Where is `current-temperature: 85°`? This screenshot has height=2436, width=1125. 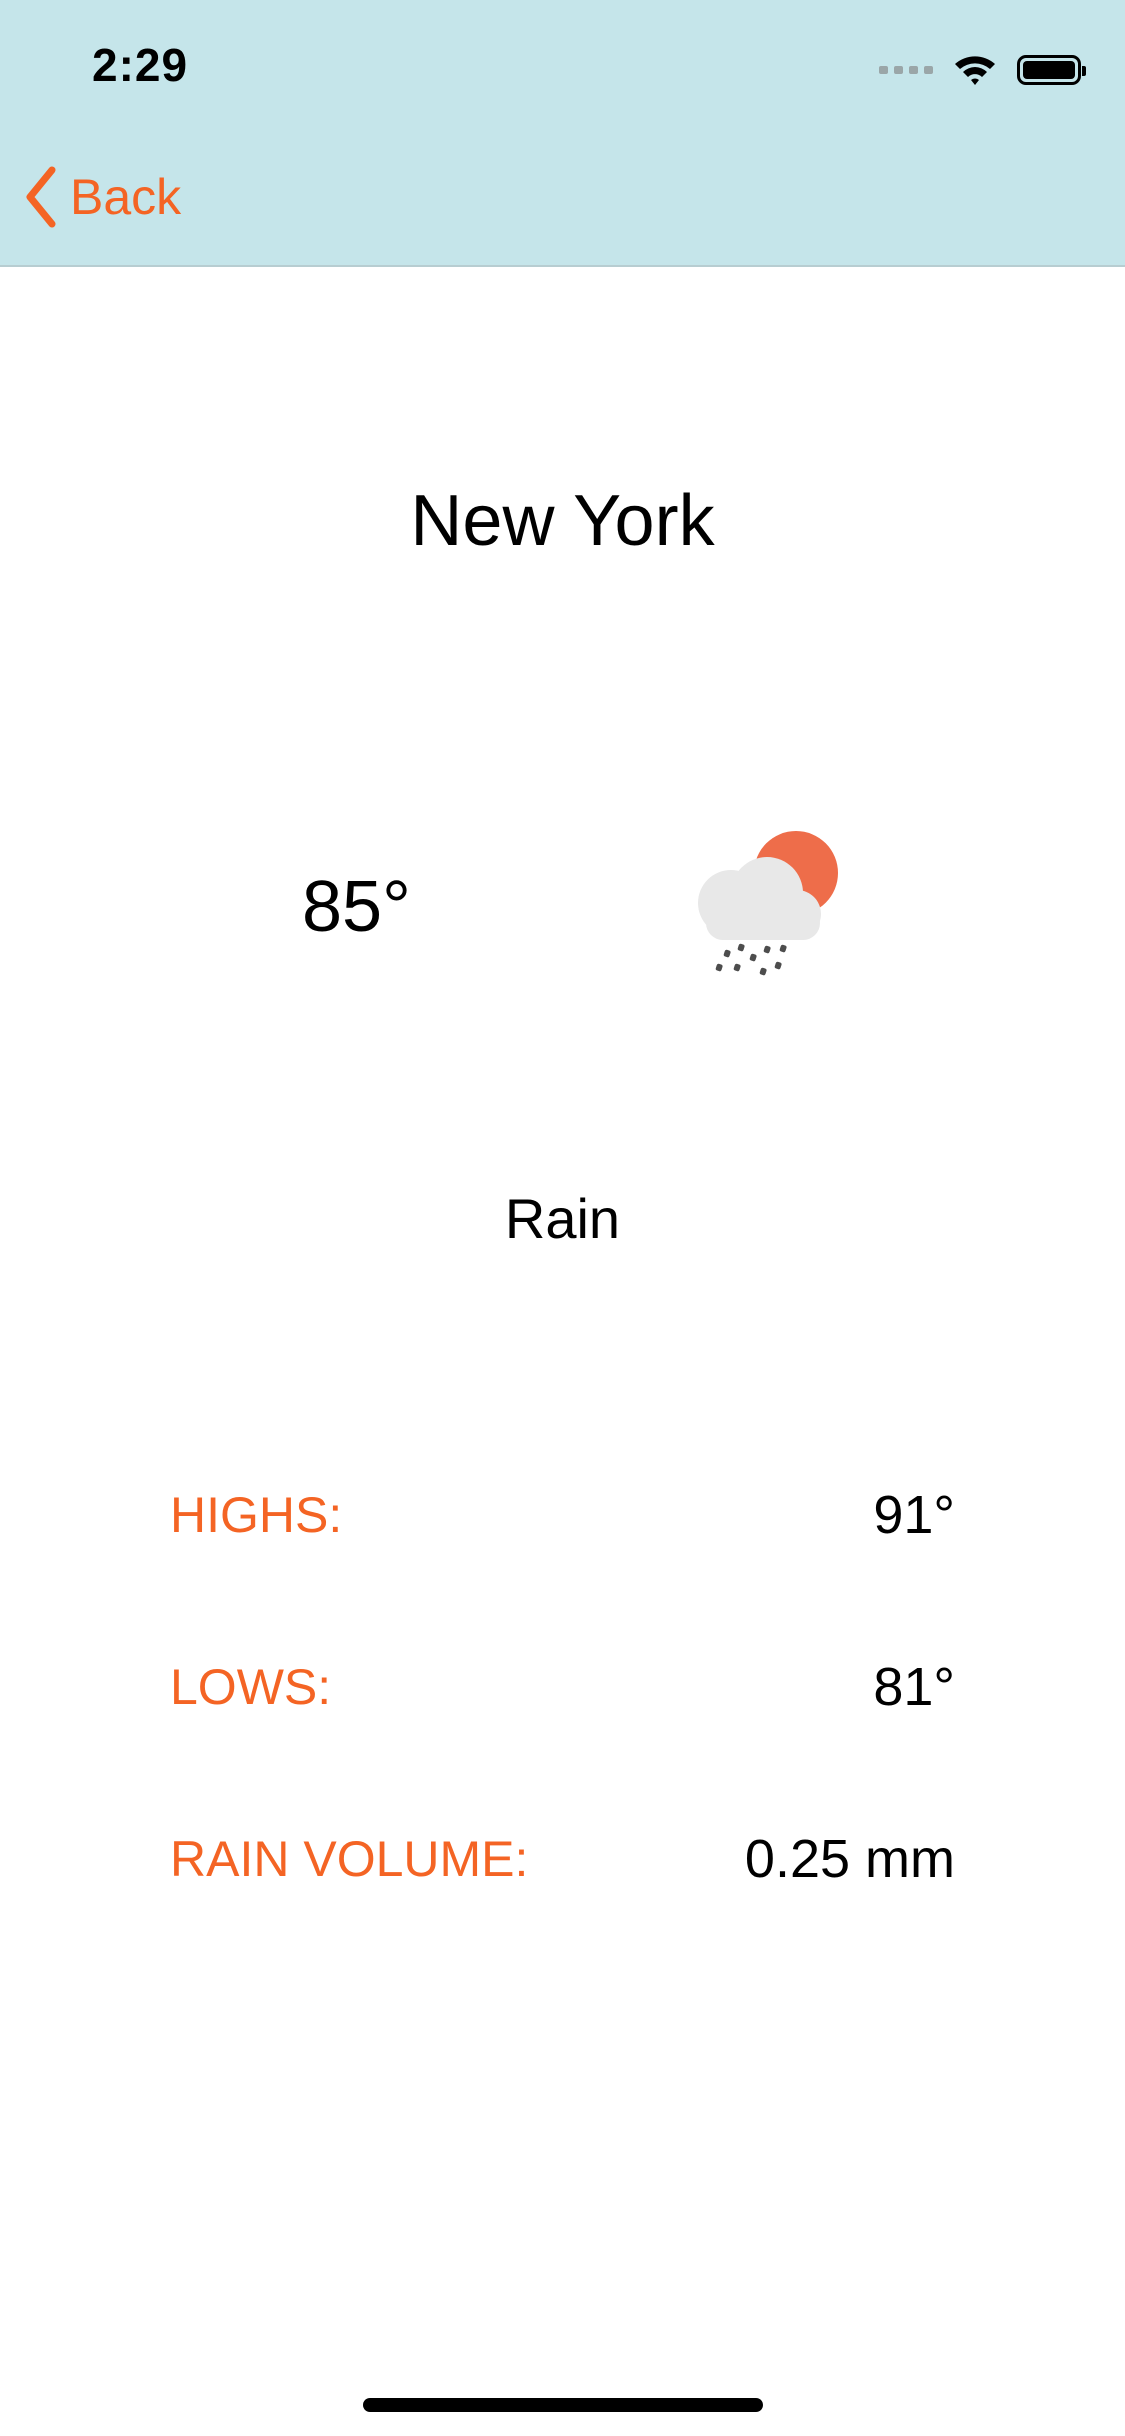
current-temperature: 85° is located at coordinates (356, 907).